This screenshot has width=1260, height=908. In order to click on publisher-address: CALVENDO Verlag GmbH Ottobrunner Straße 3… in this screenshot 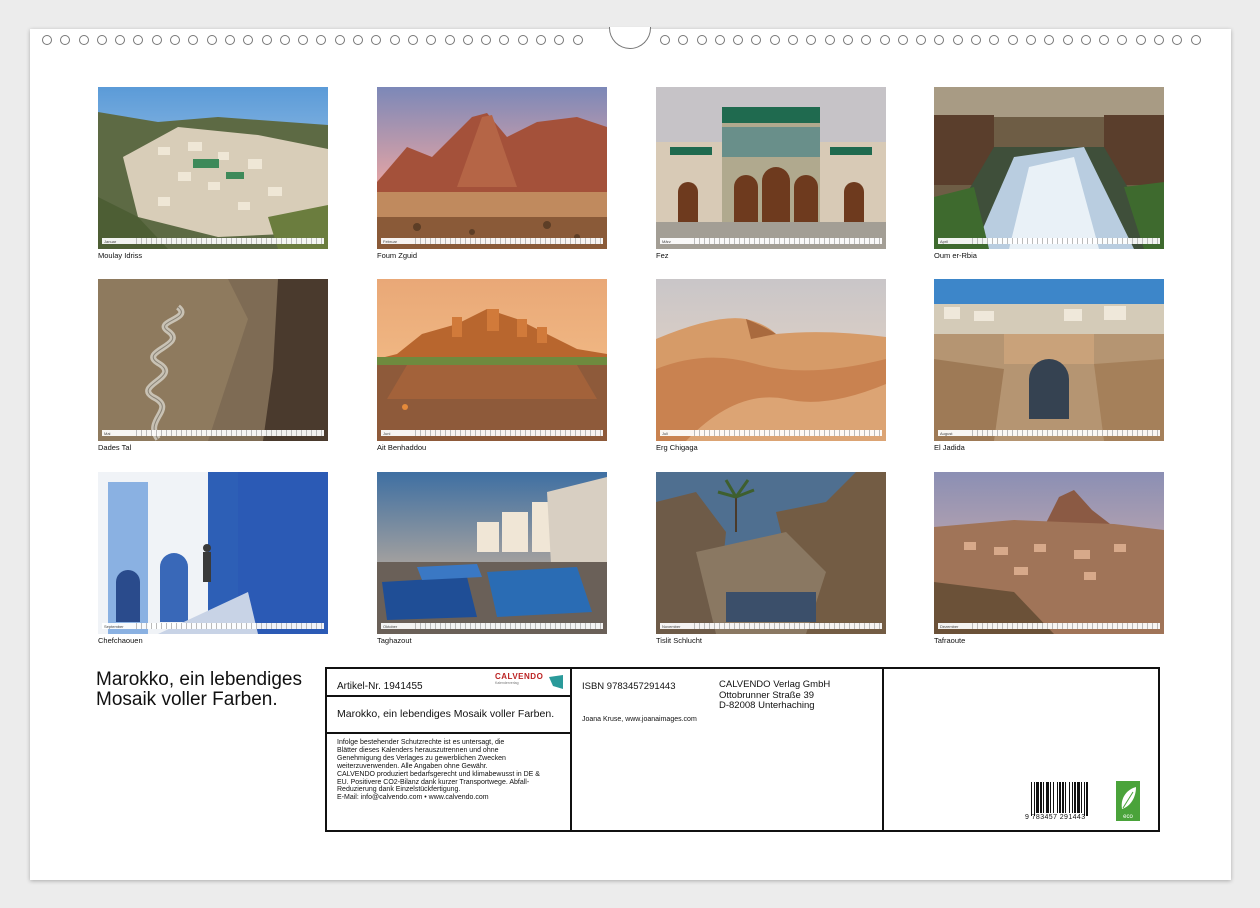, I will do `click(774, 695)`.